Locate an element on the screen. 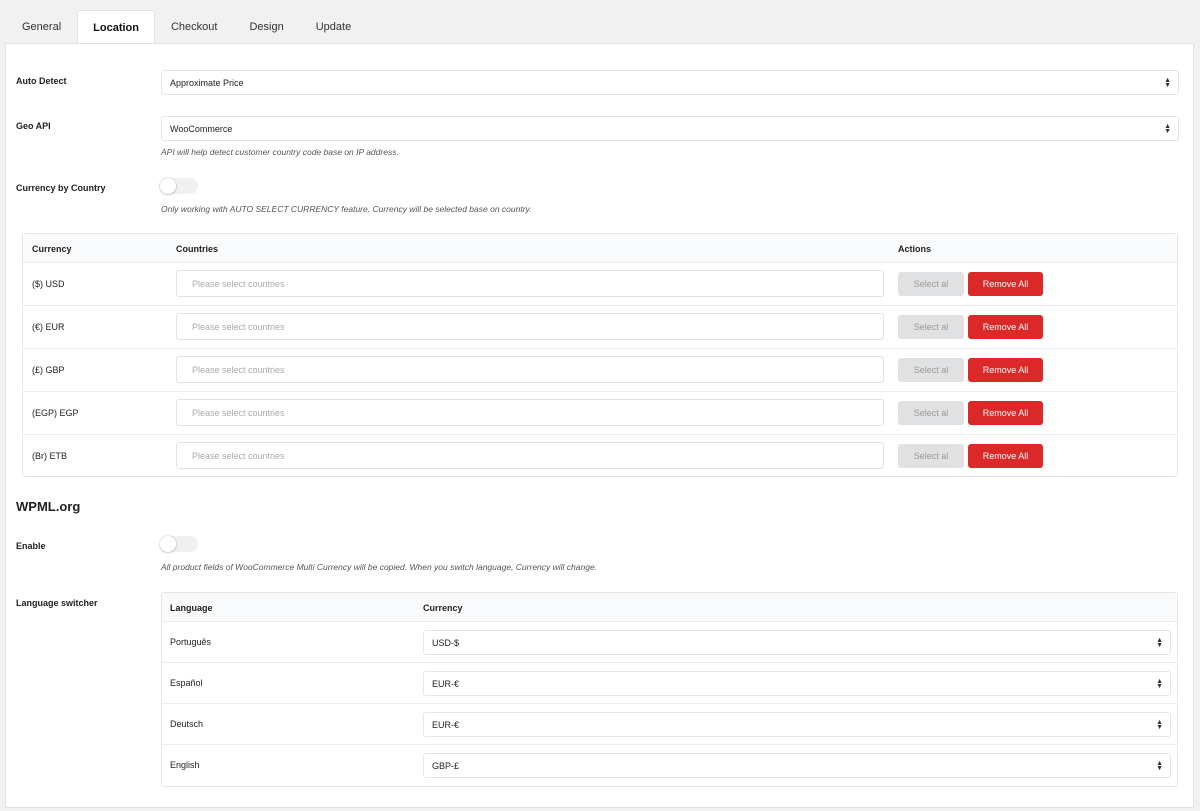 This screenshot has width=1200, height=811. auto-detect-label: Auto Detect is located at coordinates (41, 81).